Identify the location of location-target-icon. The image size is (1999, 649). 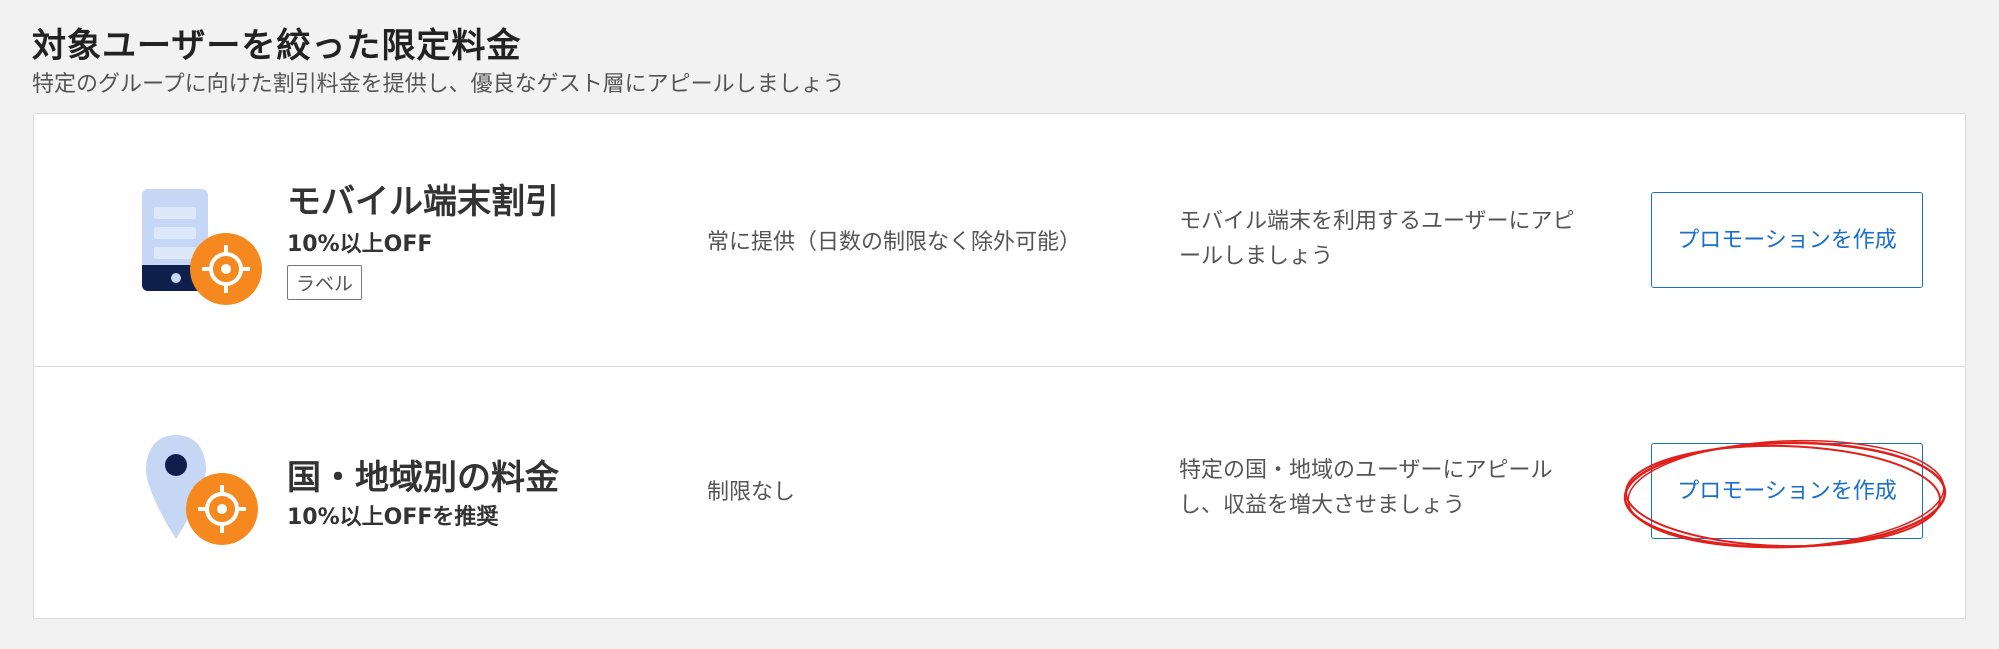
(184, 502).